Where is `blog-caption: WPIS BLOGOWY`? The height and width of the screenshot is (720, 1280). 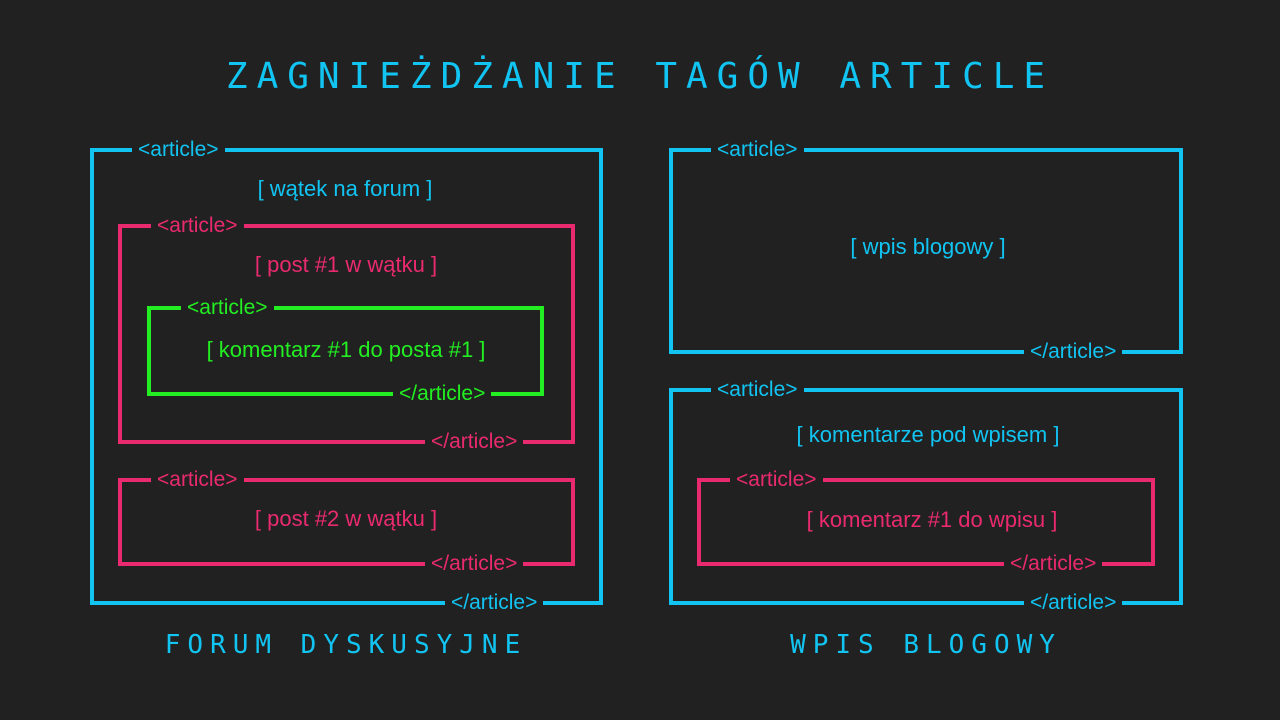 blog-caption: WPIS BLOGOWY is located at coordinates (926, 645).